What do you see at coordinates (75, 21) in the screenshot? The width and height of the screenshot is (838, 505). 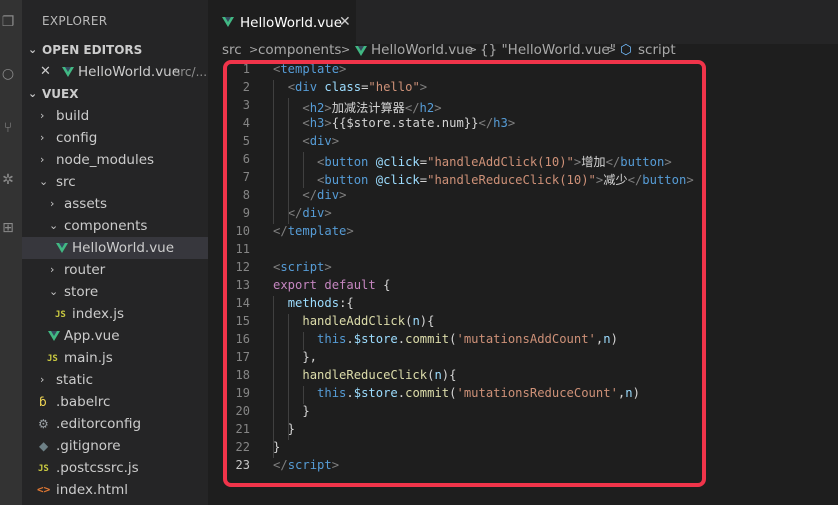 I see `explorer-title: EXPLORER` at bounding box center [75, 21].